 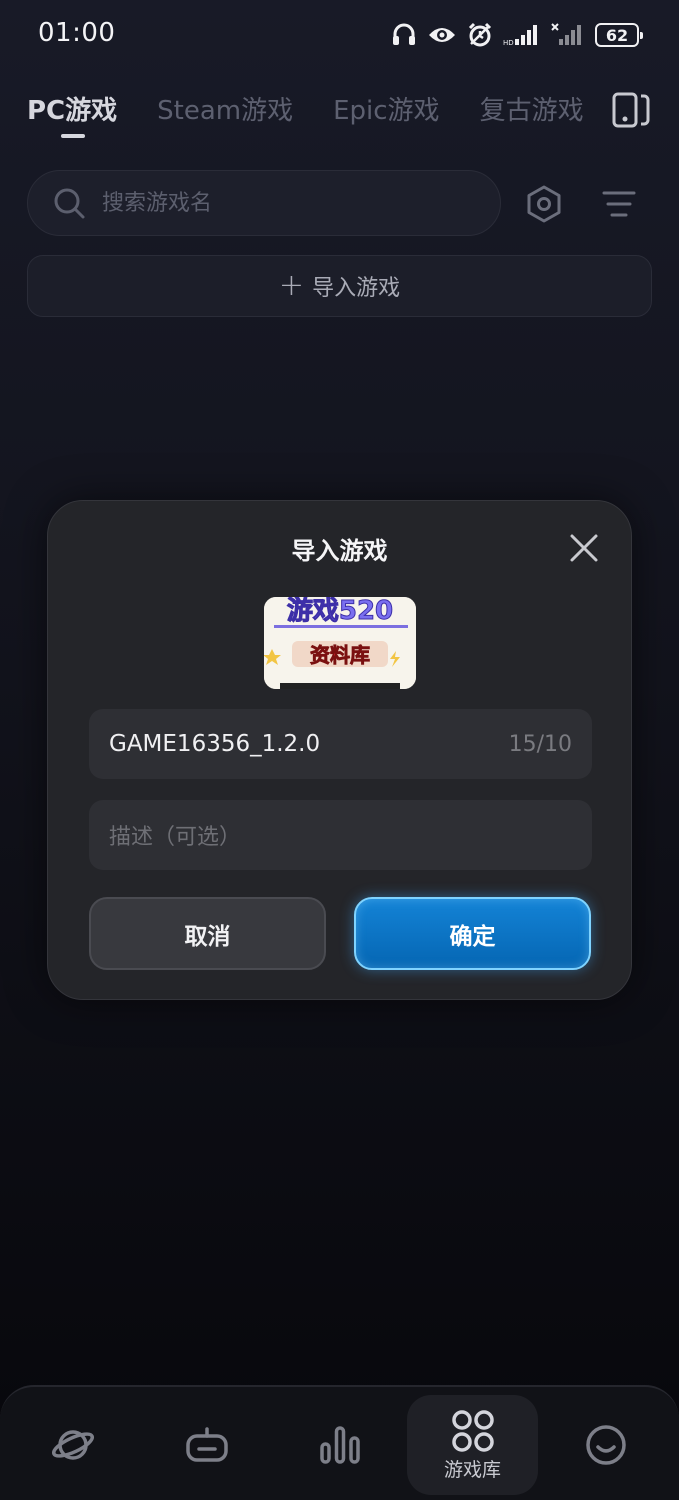 I want to click on category-tabs: PC游戏 Steam游戏 Epic游戏 复古游戏, so click(x=325, y=114).